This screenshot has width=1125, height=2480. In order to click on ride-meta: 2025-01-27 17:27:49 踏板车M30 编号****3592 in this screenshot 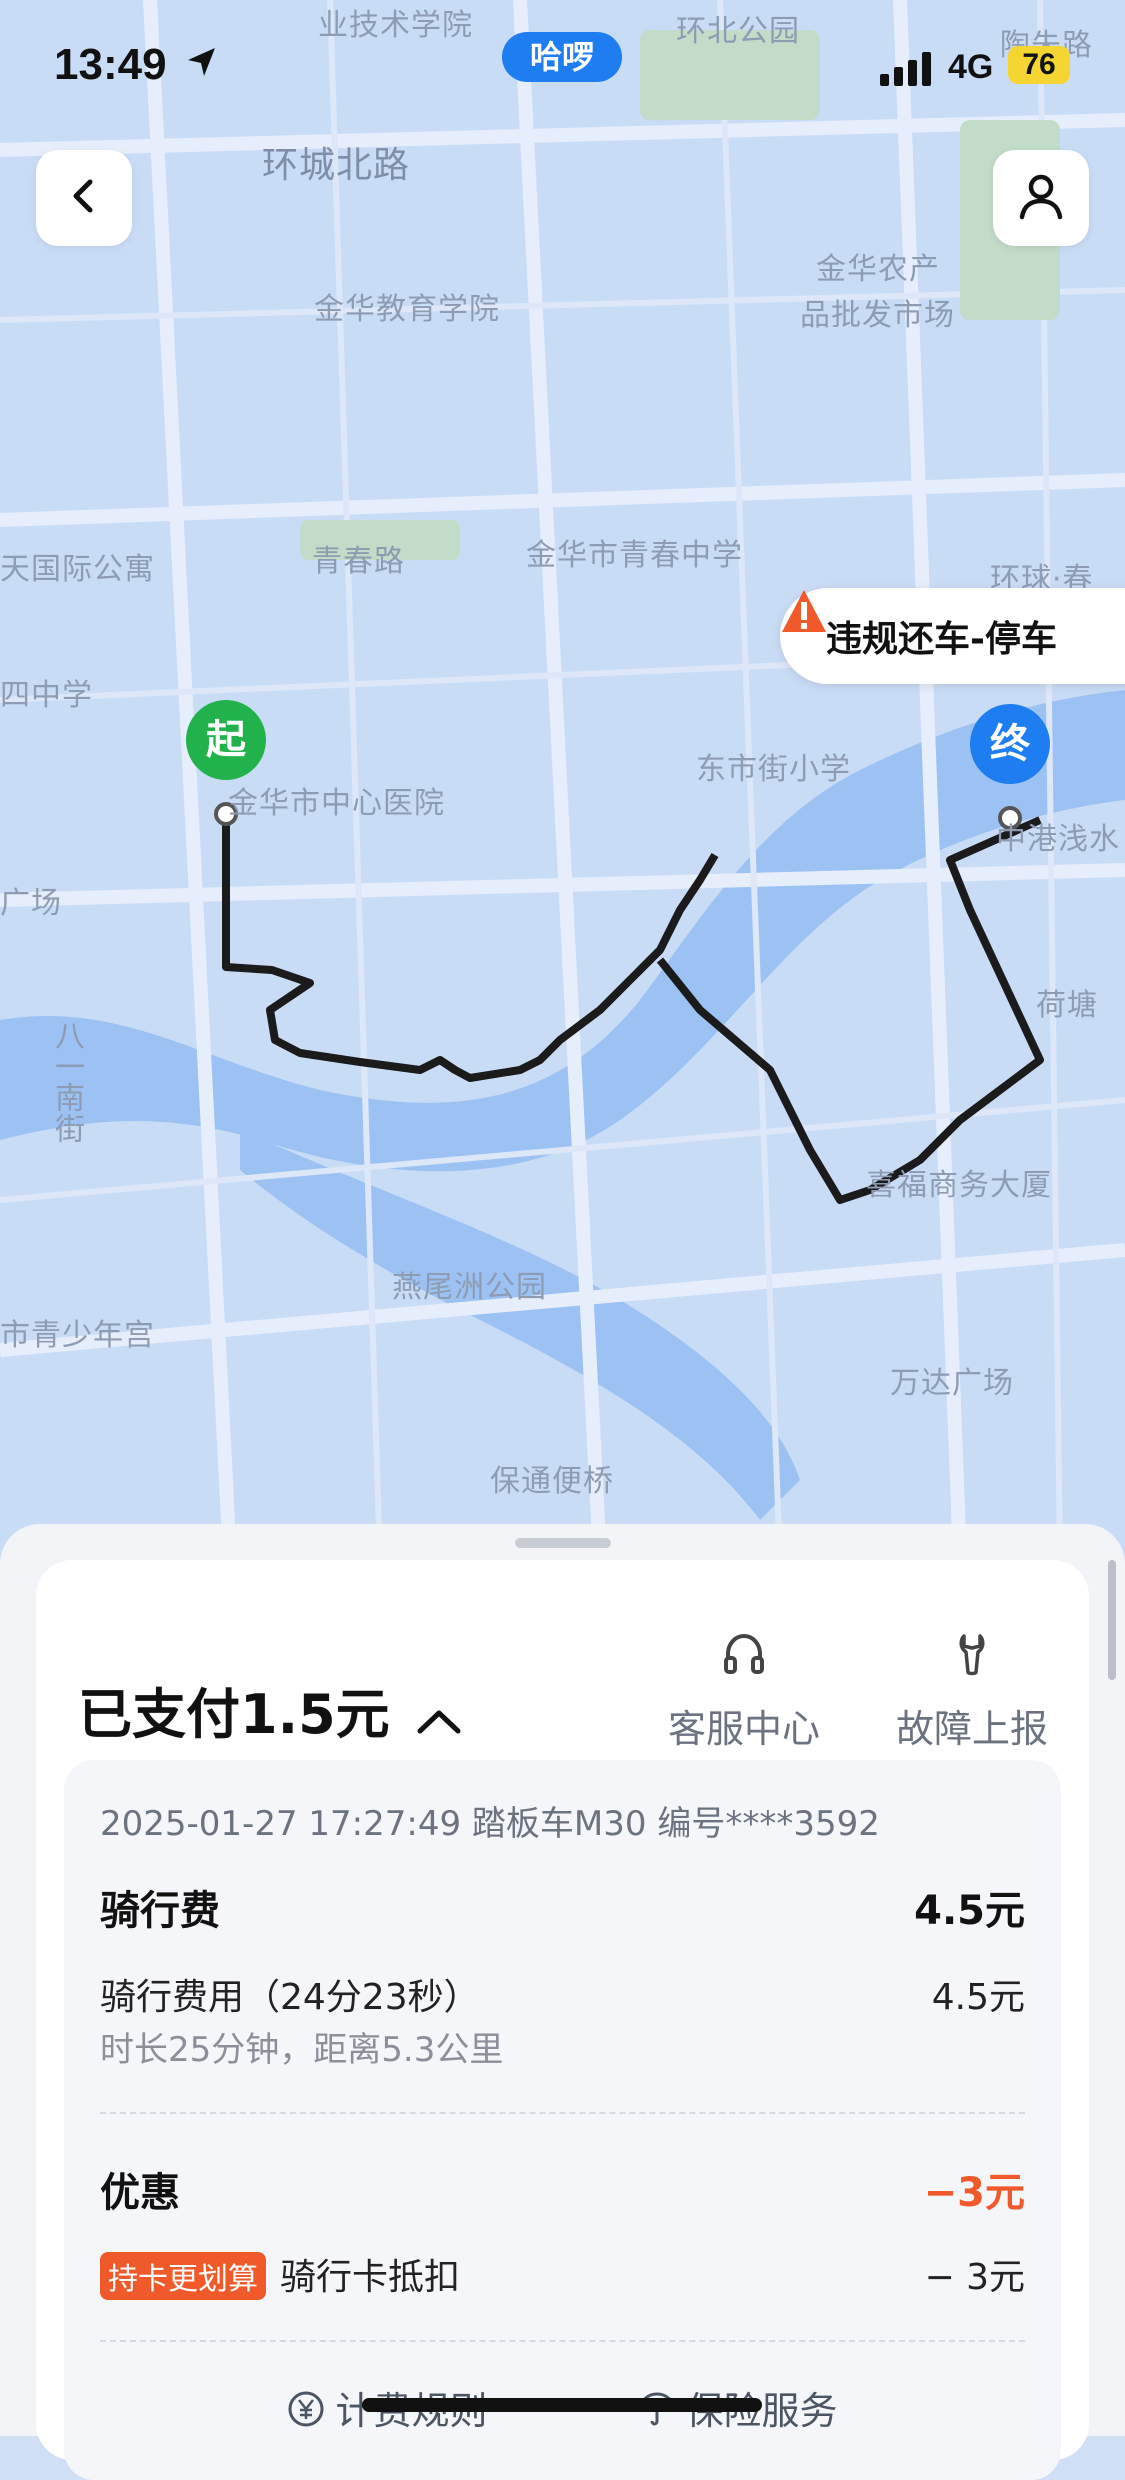, I will do `click(490, 1824)`.